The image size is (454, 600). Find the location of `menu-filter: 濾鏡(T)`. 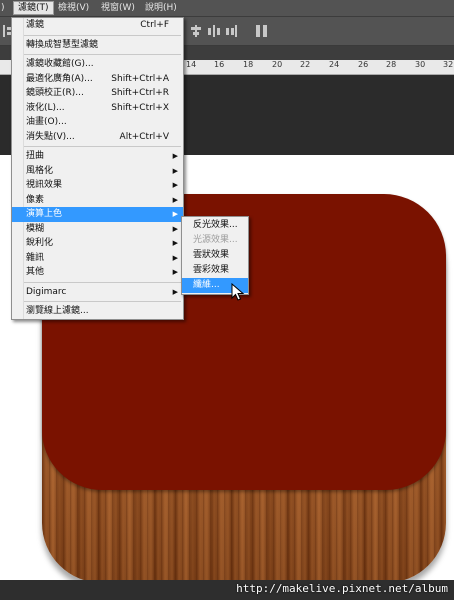

menu-filter: 濾鏡(T) is located at coordinates (33, 8).